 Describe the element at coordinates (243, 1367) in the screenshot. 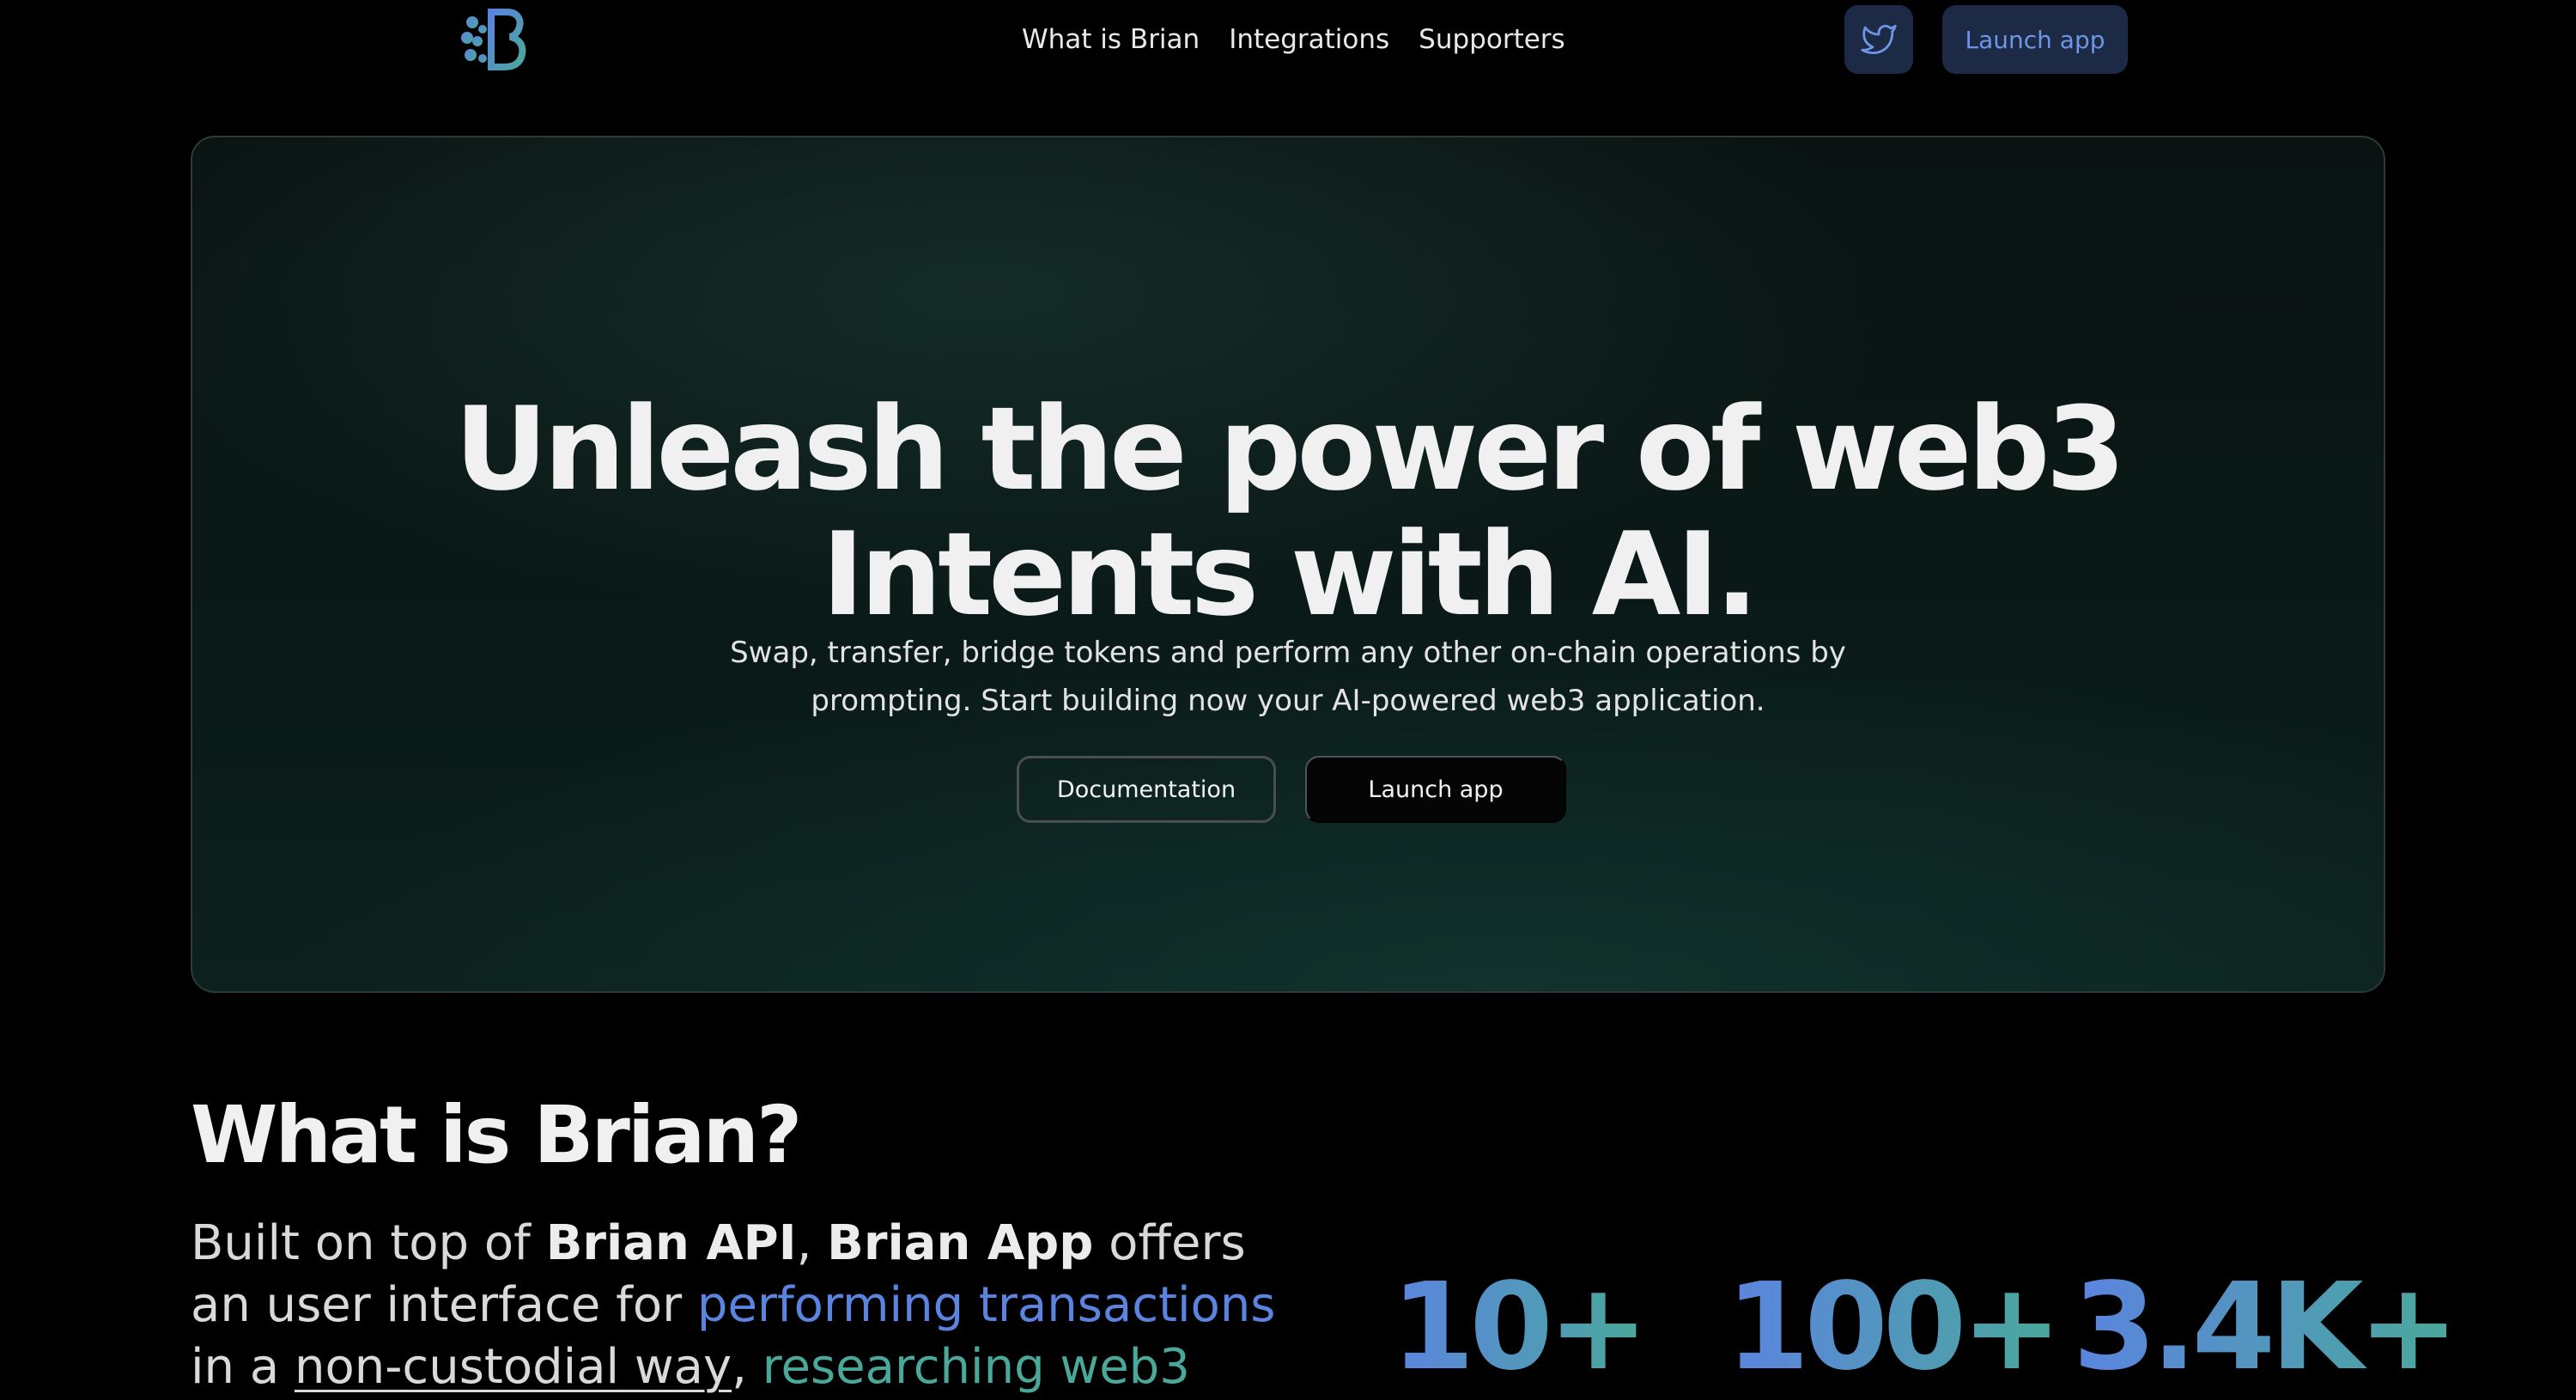

I see `desc-text: in a` at that location.